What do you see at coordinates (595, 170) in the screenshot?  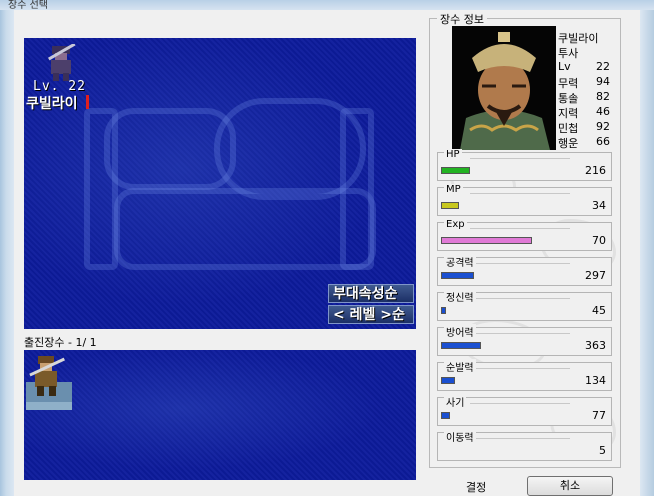 I see `stat-bar-value: 216` at bounding box center [595, 170].